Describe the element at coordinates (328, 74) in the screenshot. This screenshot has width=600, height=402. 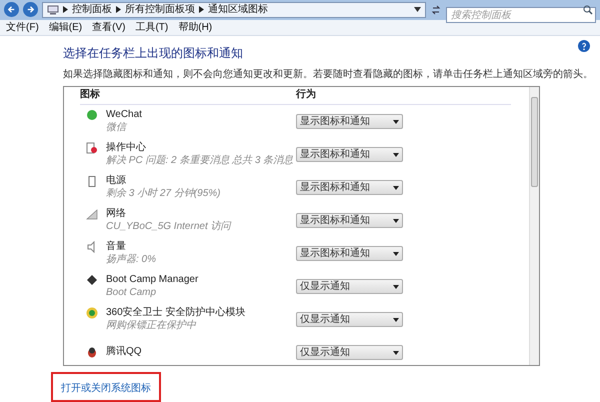
I see `description-text: 如果选择隐藏图标和通知，则不会向您通知更改和更新。若要随时查看隐藏的图标，请单击任务栏上通知区域旁的箭头。` at that location.